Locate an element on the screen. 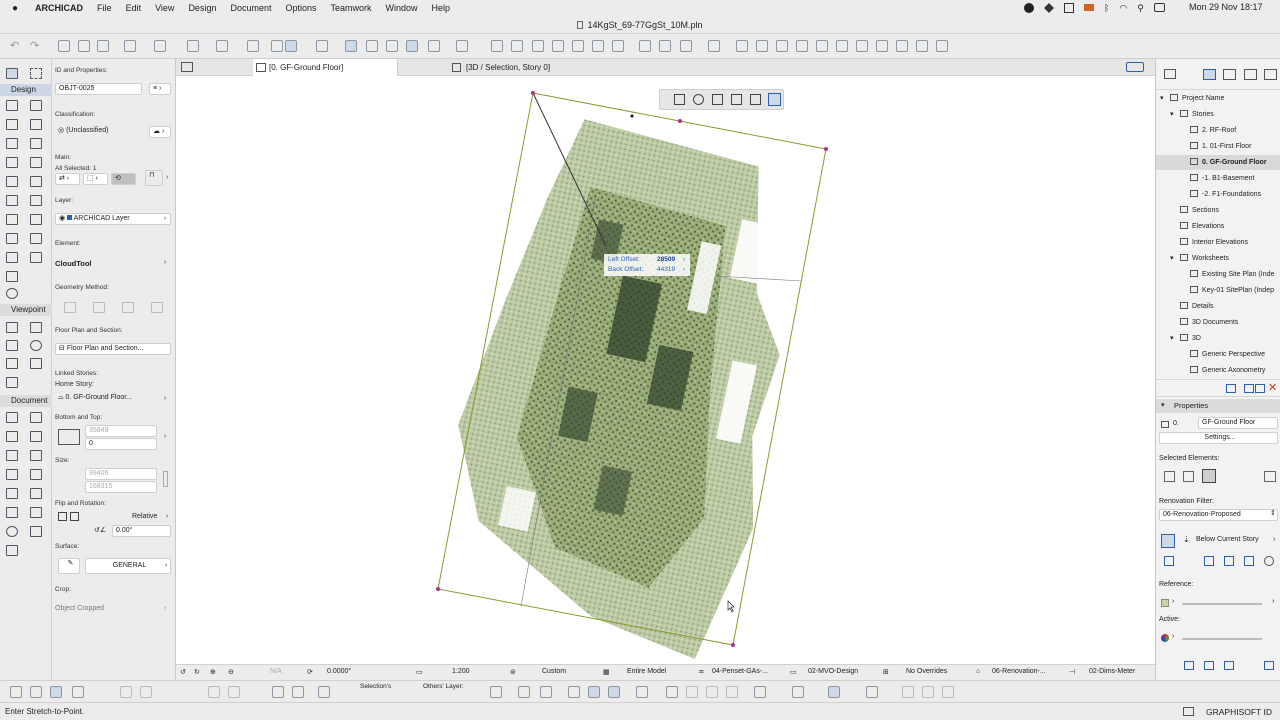  sun-tool-icon is located at coordinates (12, 293).